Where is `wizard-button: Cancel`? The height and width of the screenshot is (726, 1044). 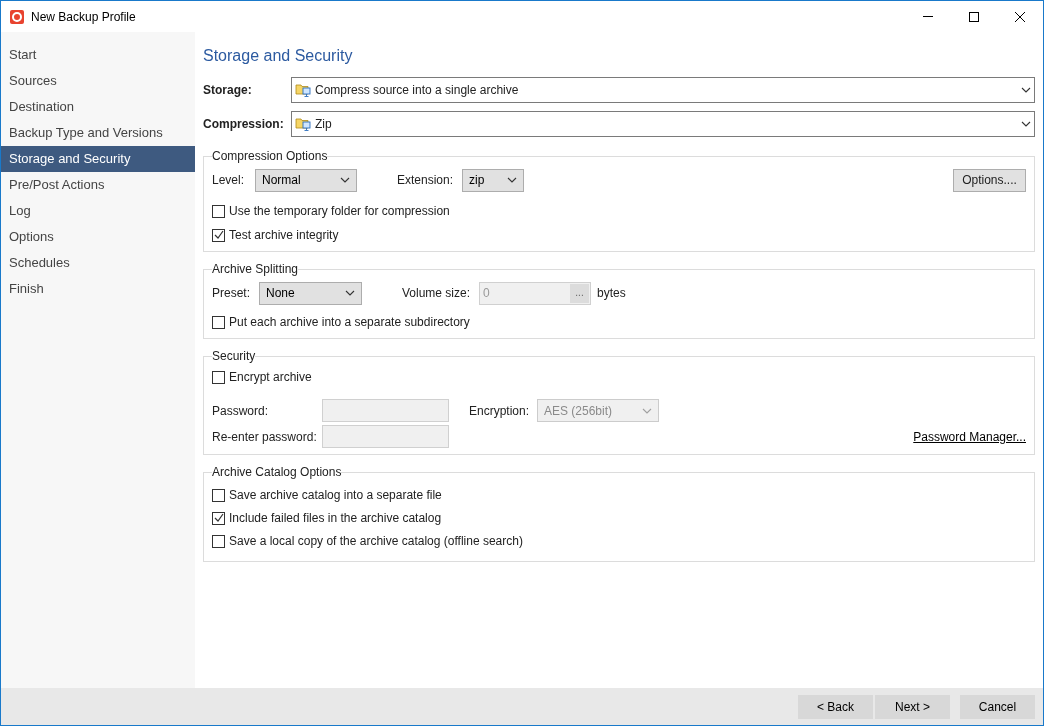 wizard-button: Cancel is located at coordinates (997, 706).